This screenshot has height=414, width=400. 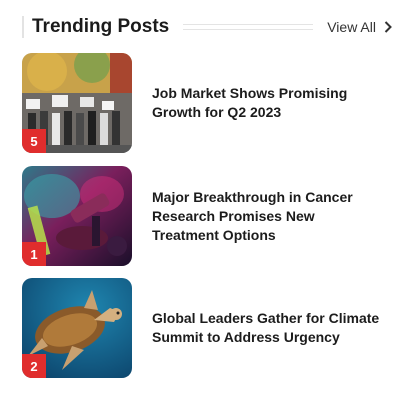 What do you see at coordinates (101, 26) in the screenshot?
I see `section-title: Trending Posts` at bounding box center [101, 26].